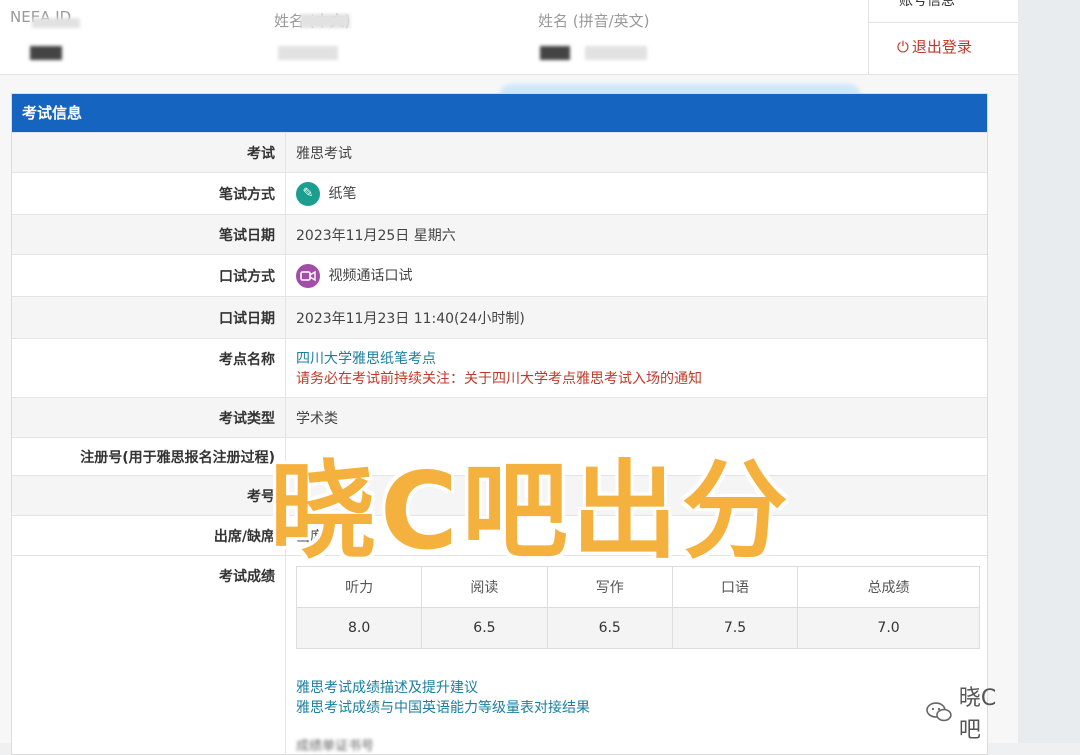  I want to click on name-en-label: 姓名 (拼音/英文), so click(594, 20).